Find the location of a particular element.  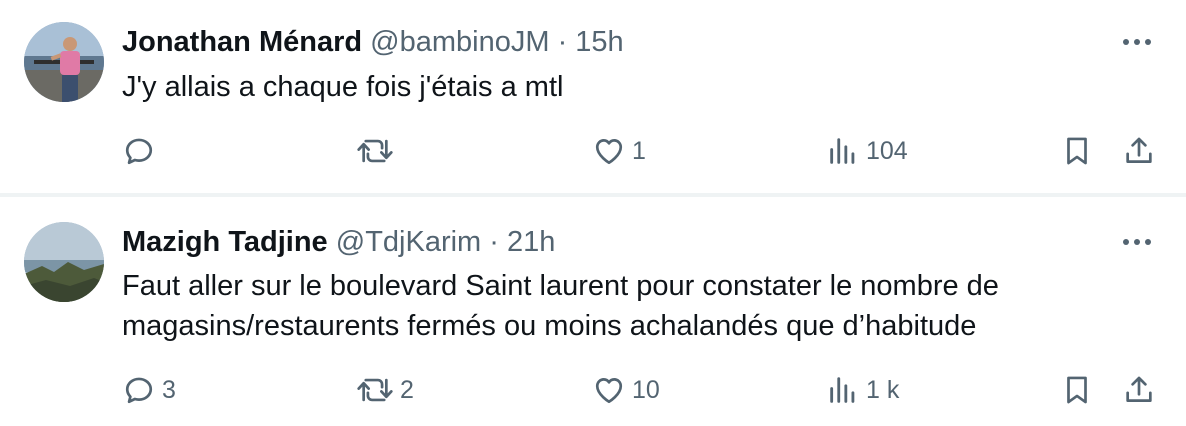

tweet-header: Mazigh Tadjine @TdjKarim · 21h is located at coordinates (338, 242).